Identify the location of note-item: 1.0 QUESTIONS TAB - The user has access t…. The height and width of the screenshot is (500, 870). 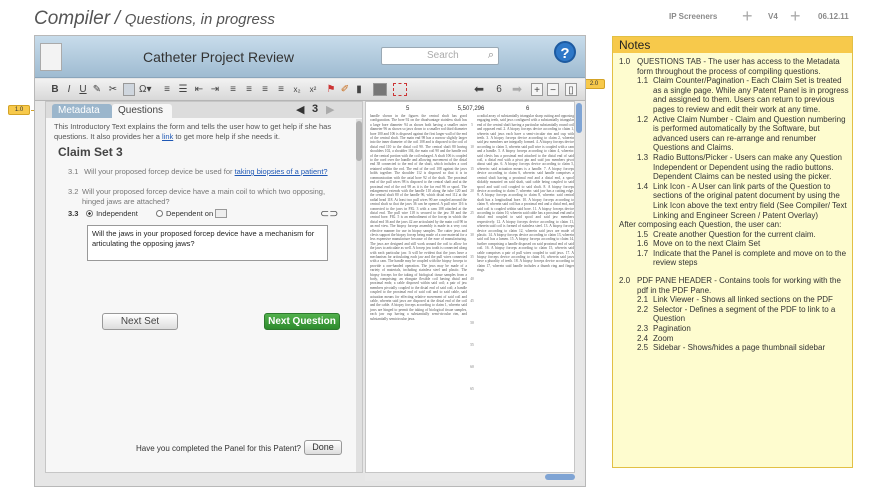
(735, 66).